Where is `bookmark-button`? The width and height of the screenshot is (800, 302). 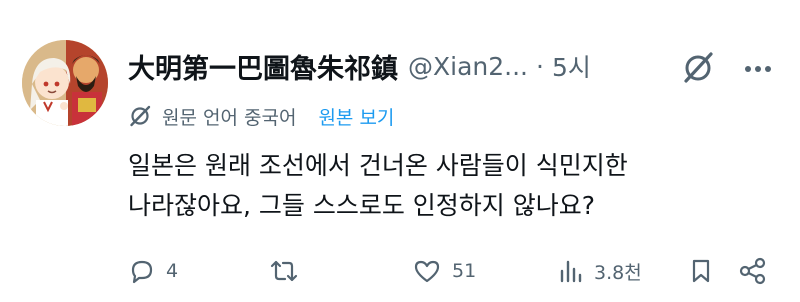 bookmark-button is located at coordinates (701, 271).